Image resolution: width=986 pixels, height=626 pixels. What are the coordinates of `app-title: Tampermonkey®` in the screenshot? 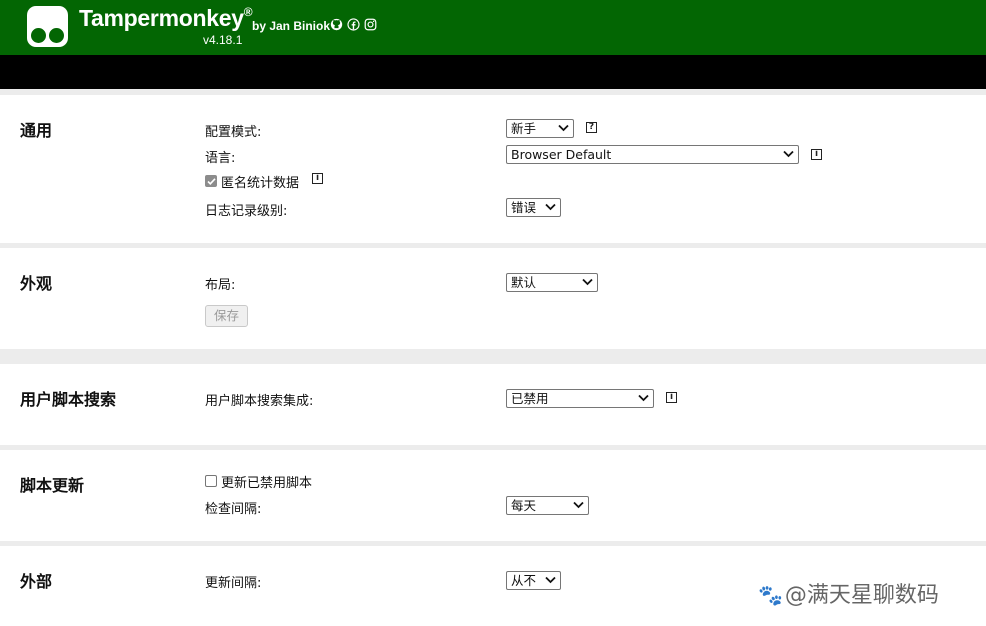 It's located at (166, 18).